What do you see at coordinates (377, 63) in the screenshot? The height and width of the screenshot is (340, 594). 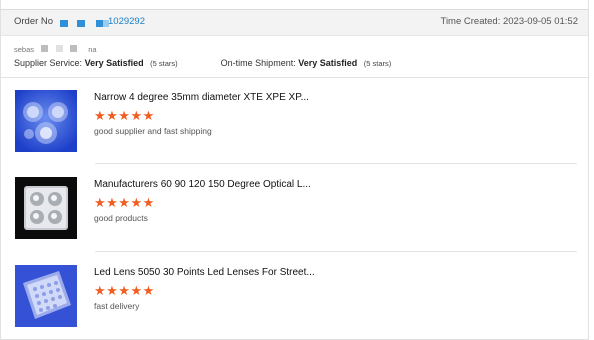 I see `shipment-stars: (5 stars)` at bounding box center [377, 63].